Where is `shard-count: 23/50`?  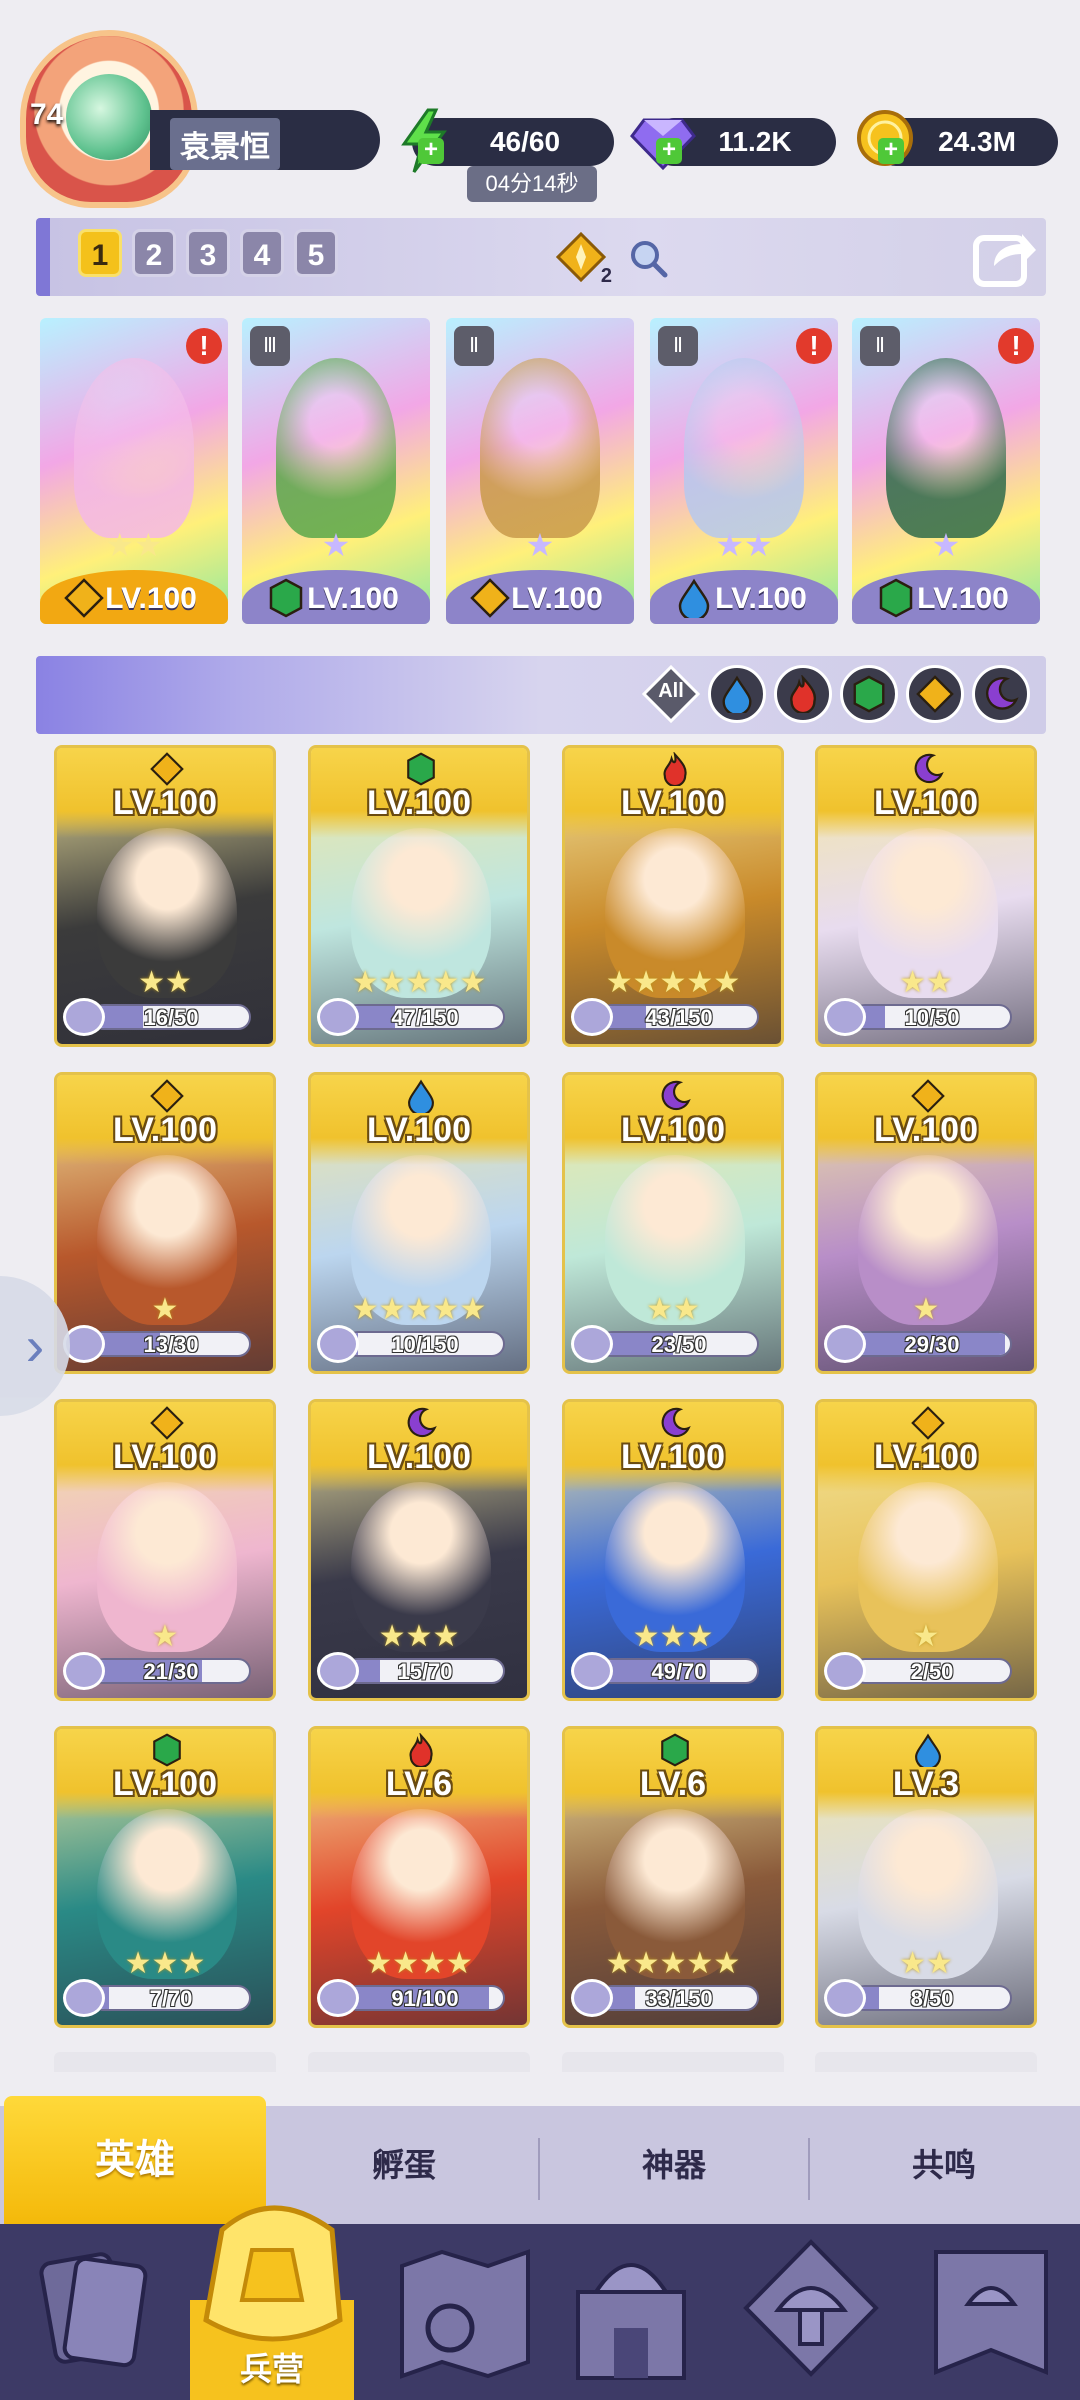
shard-count: 23/50 is located at coordinates (679, 1344).